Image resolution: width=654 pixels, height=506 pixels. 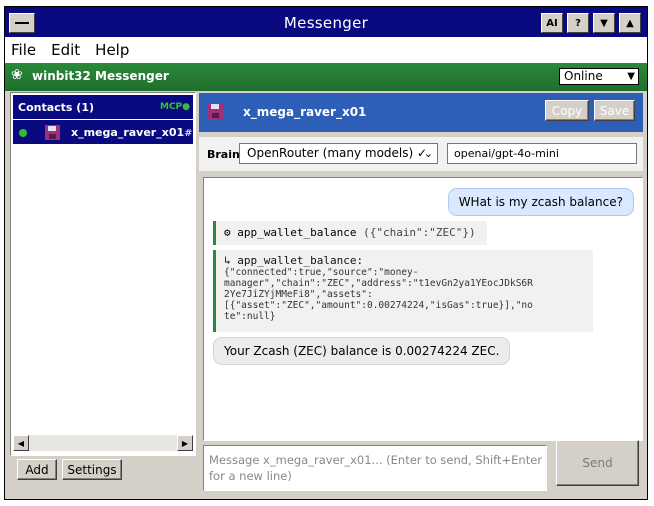 What do you see at coordinates (185, 443) in the screenshot?
I see `scroll-right-arrow-icon: ▶` at bounding box center [185, 443].